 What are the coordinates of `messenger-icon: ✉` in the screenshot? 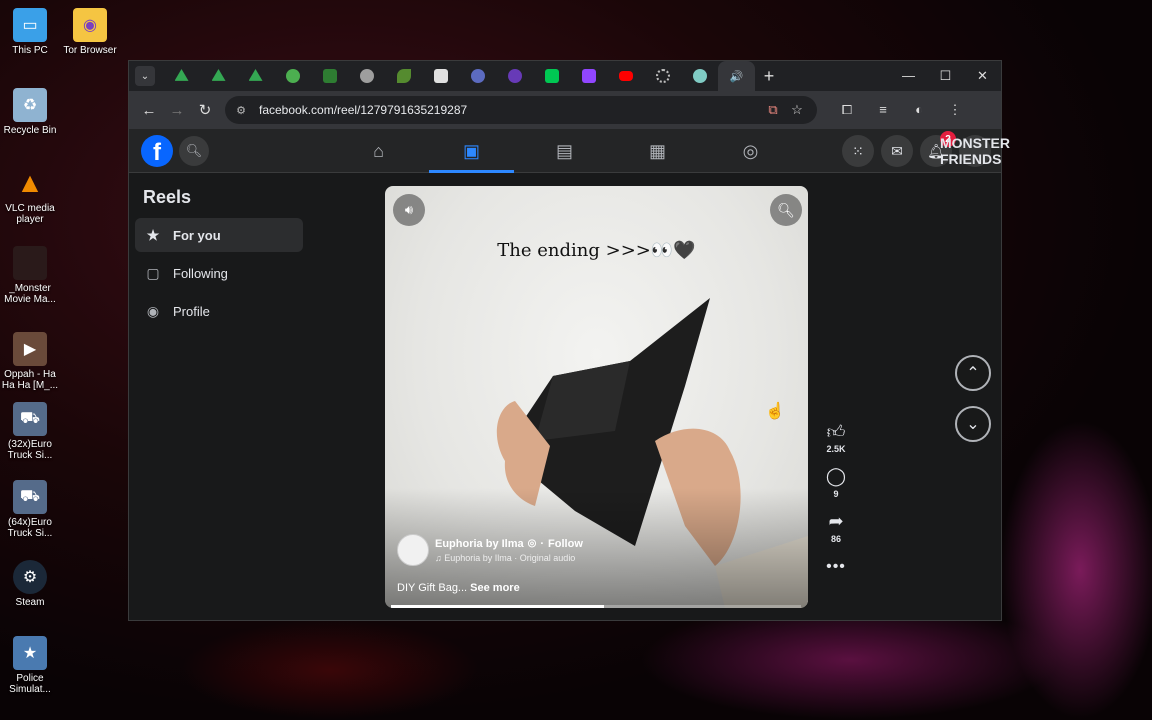 It's located at (897, 151).